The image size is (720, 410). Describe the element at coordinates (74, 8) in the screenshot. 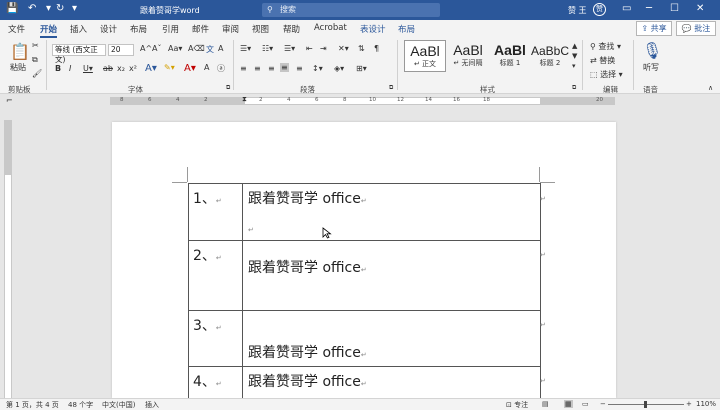

I see `customize-toolbar-icon: ▾` at that location.